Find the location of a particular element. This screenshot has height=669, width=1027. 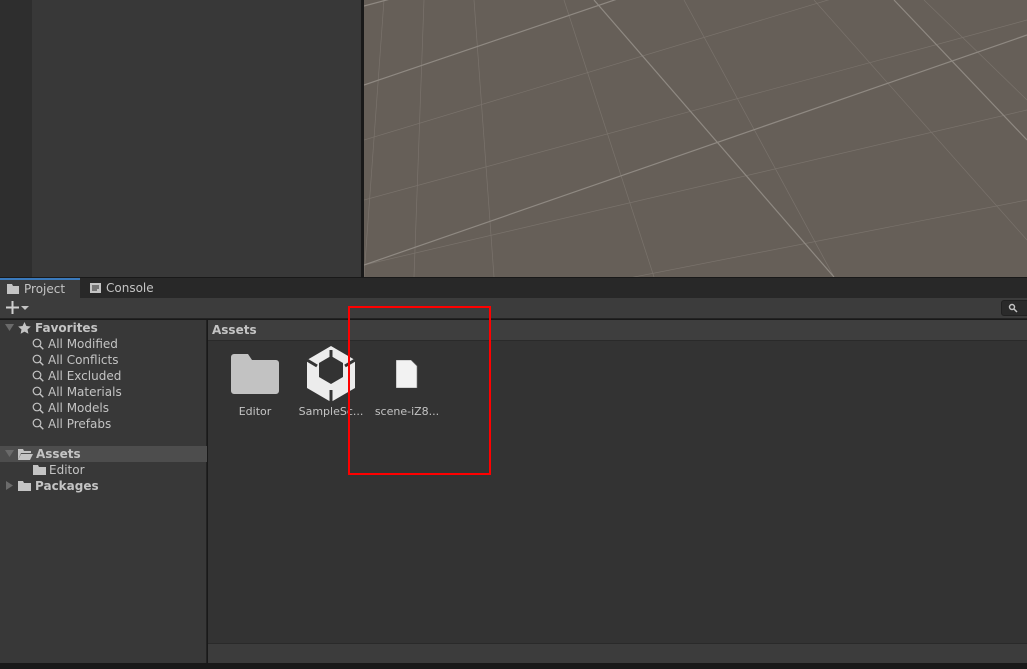

pane-footer is located at coordinates (617, 653).